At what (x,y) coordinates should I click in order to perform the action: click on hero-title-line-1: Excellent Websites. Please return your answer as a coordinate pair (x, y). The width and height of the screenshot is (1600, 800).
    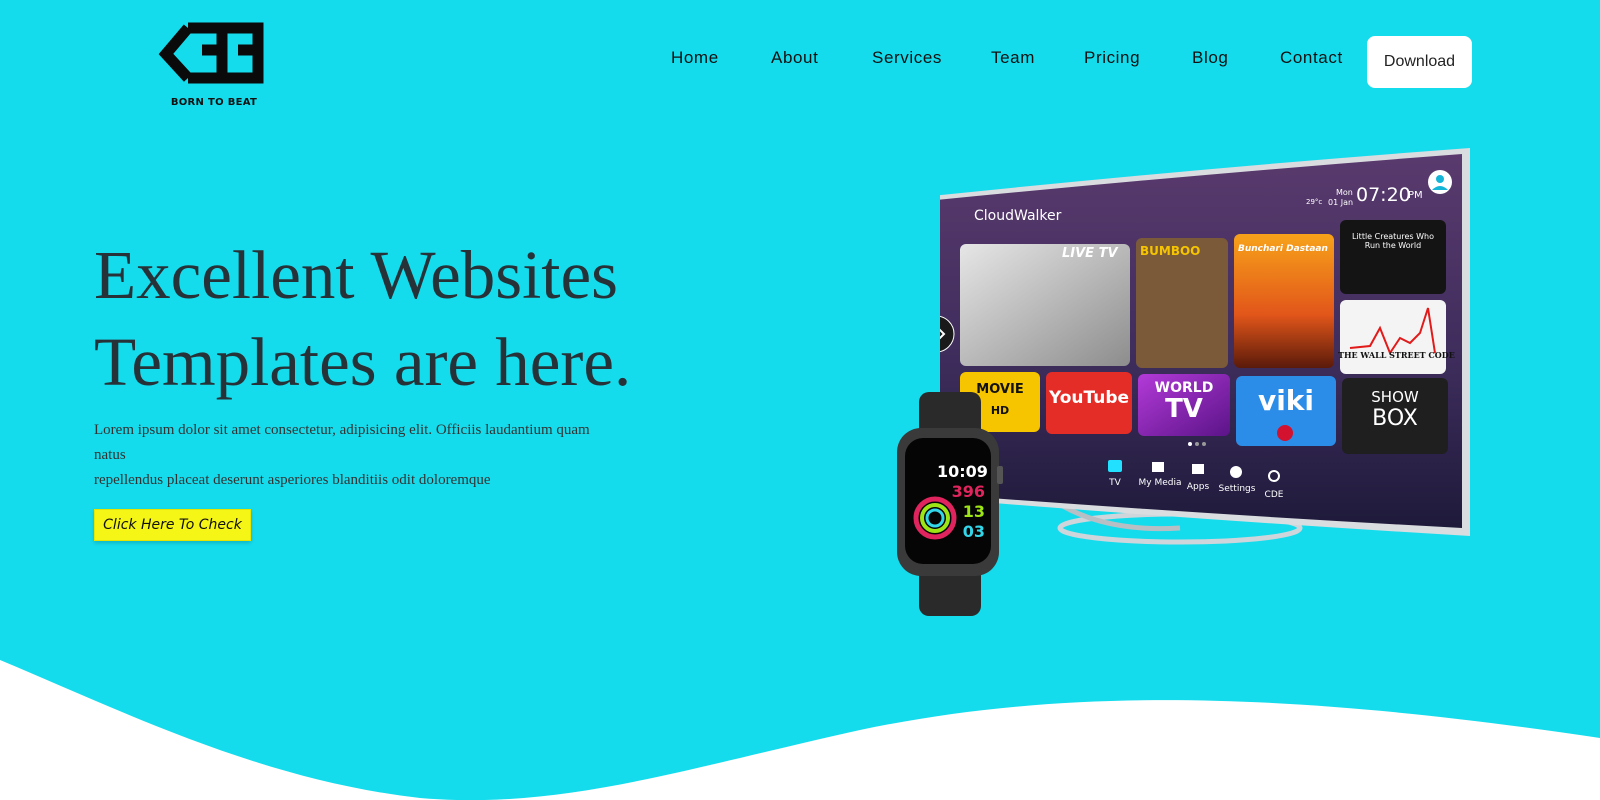
    Looking at the image, I should click on (356, 275).